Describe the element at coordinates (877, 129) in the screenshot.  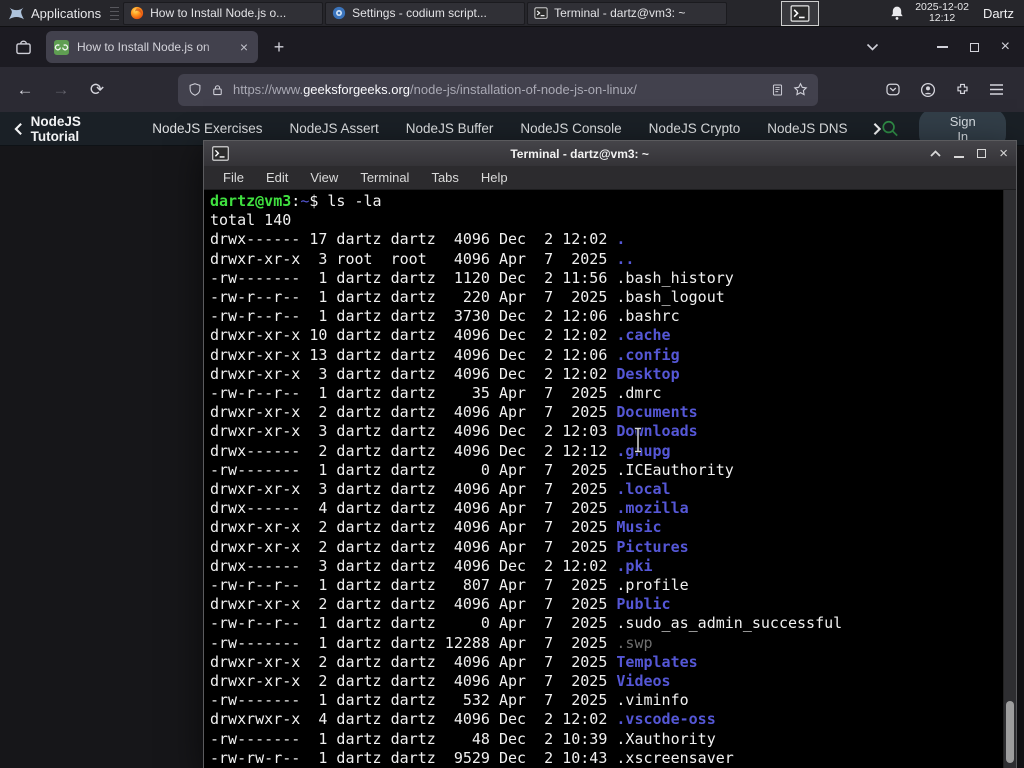
I see `chevron-right-icon` at that location.